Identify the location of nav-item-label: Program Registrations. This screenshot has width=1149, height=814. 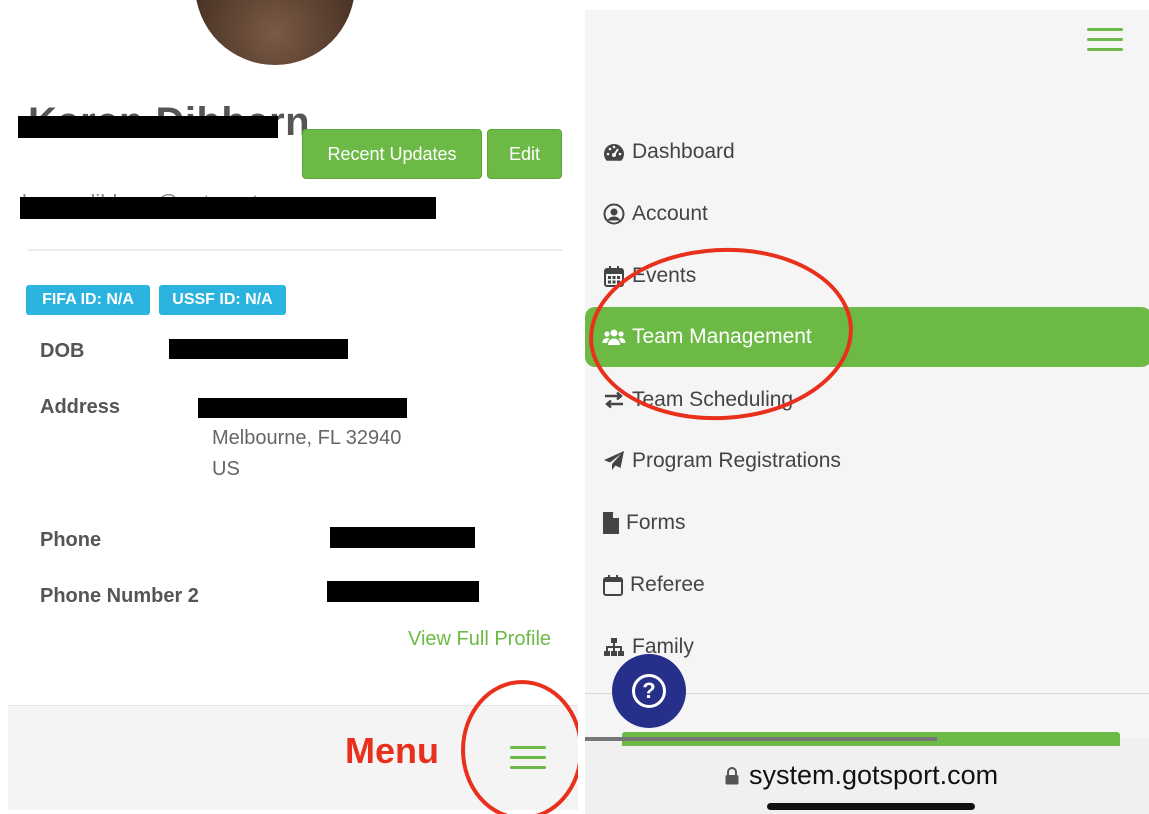
(736, 460).